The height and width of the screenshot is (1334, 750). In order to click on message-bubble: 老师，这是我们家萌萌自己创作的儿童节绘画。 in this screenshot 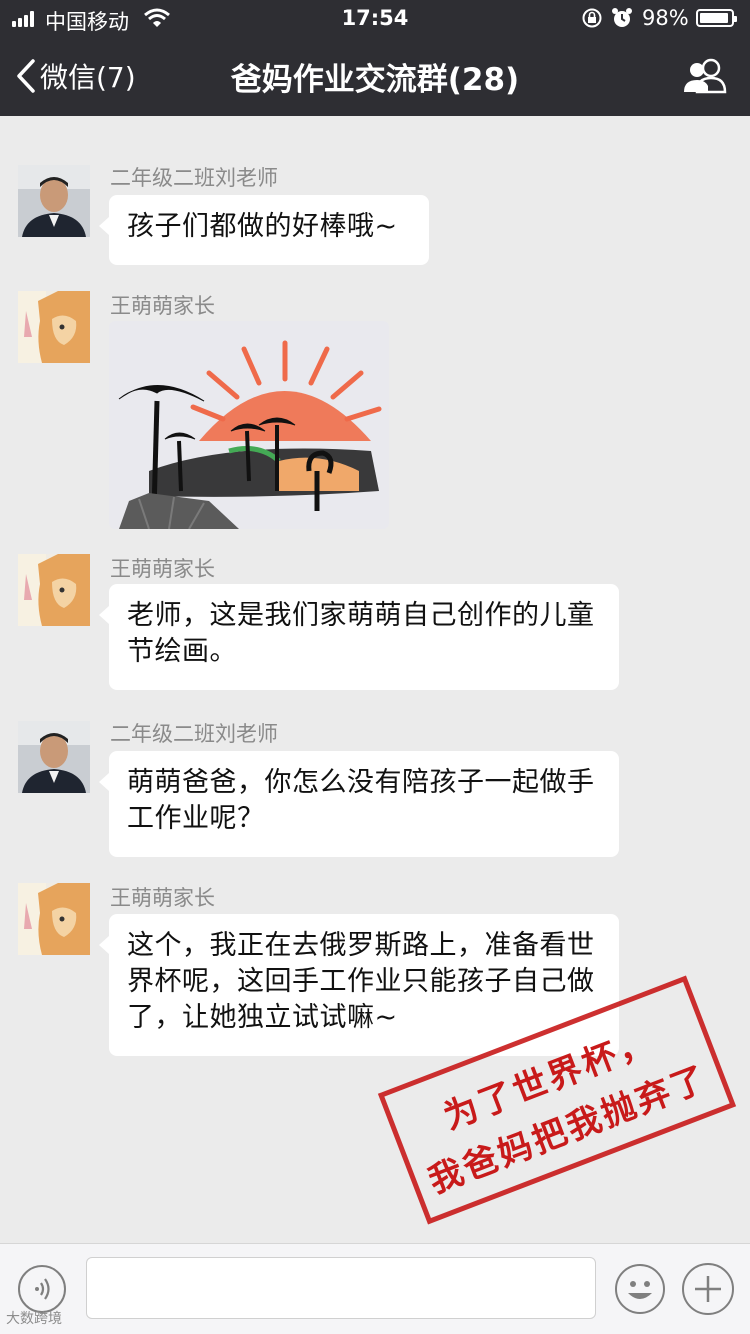, I will do `click(359, 637)`.